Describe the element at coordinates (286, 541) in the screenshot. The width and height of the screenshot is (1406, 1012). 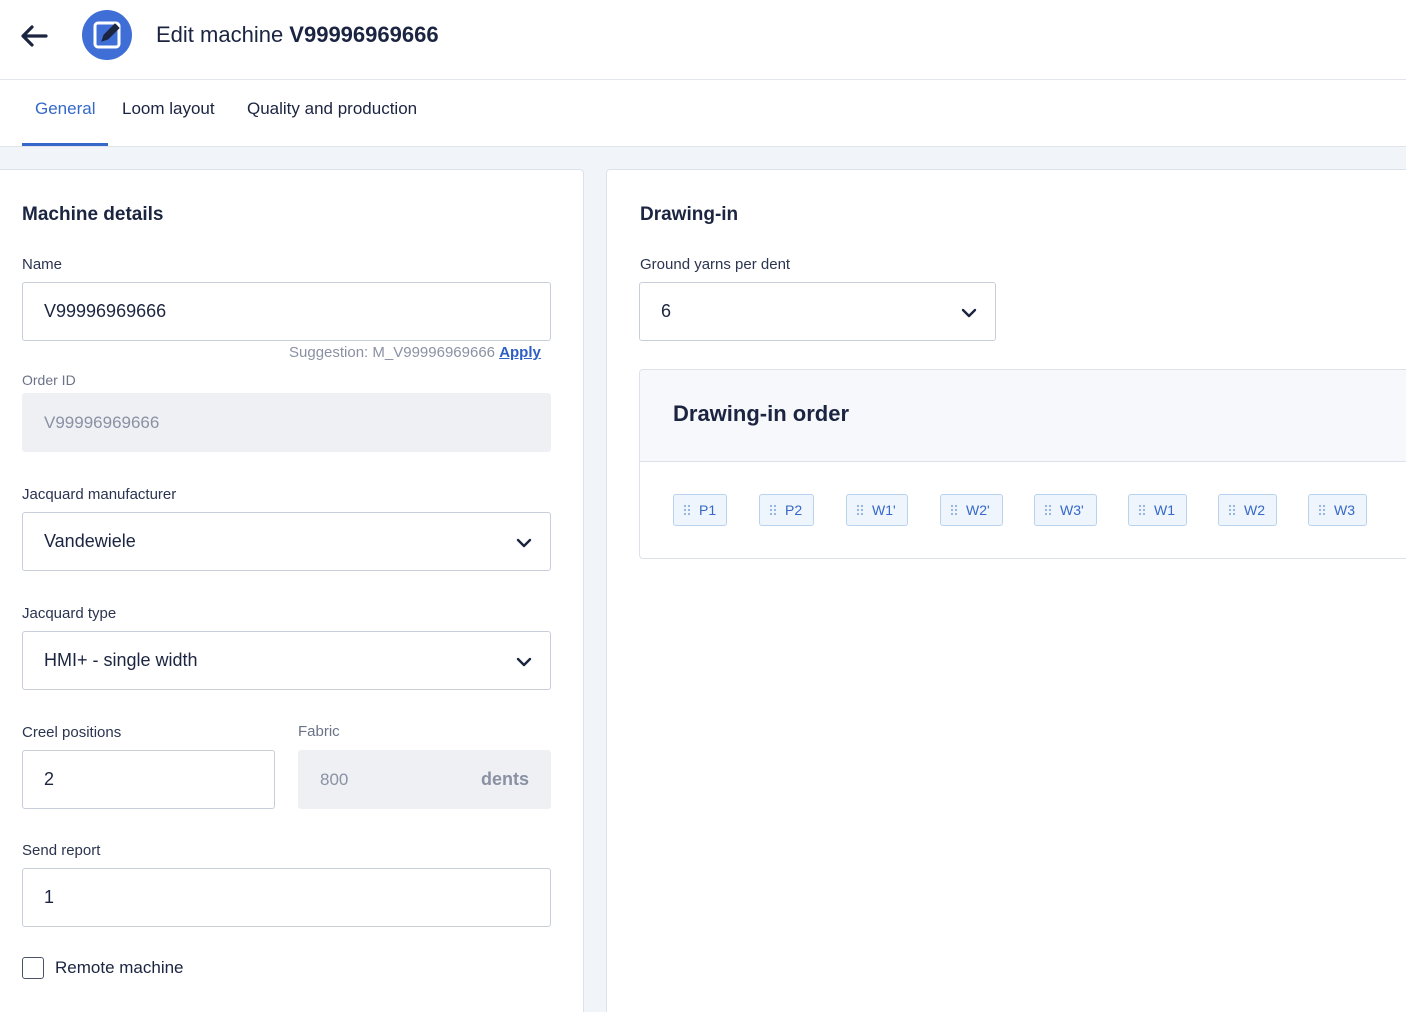
I see `jacquard-manufacturer-select: Vandewiele` at that location.